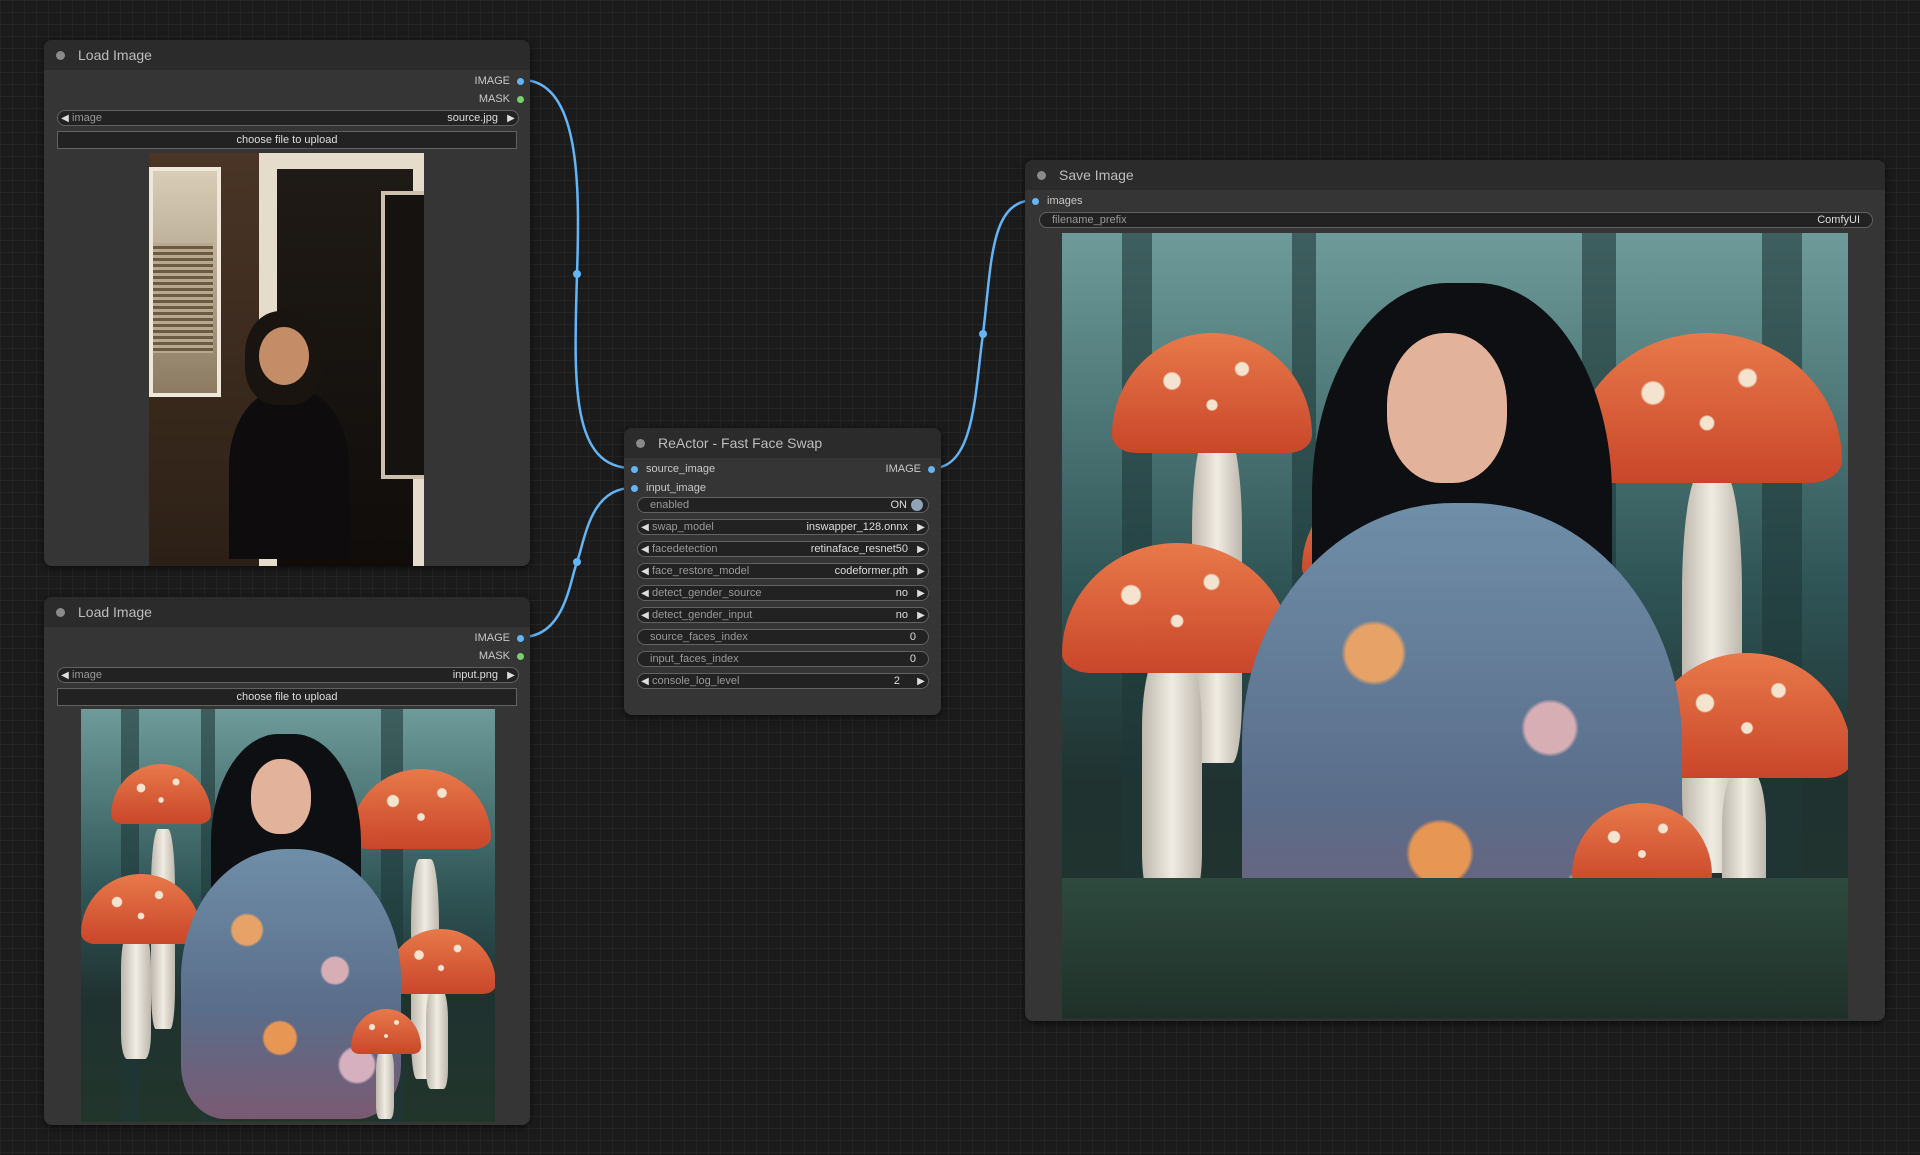 Image resolution: width=1920 pixels, height=1155 pixels. What do you see at coordinates (288, 915) in the screenshot?
I see `image-preview-input` at bounding box center [288, 915].